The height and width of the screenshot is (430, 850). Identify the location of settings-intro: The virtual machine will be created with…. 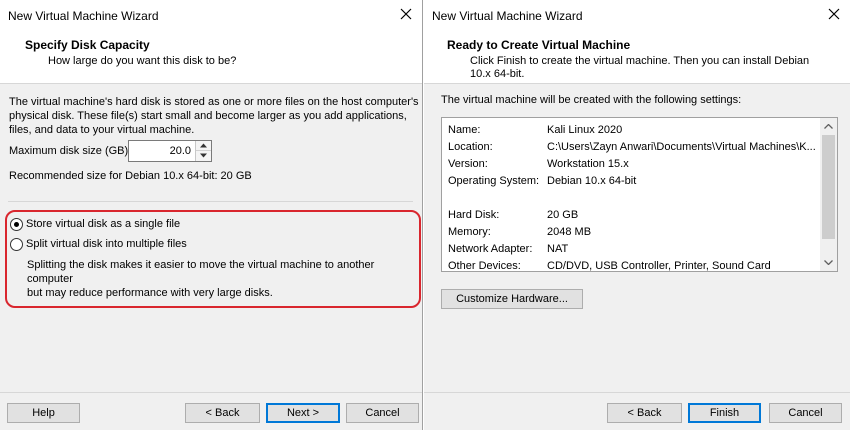
(591, 100).